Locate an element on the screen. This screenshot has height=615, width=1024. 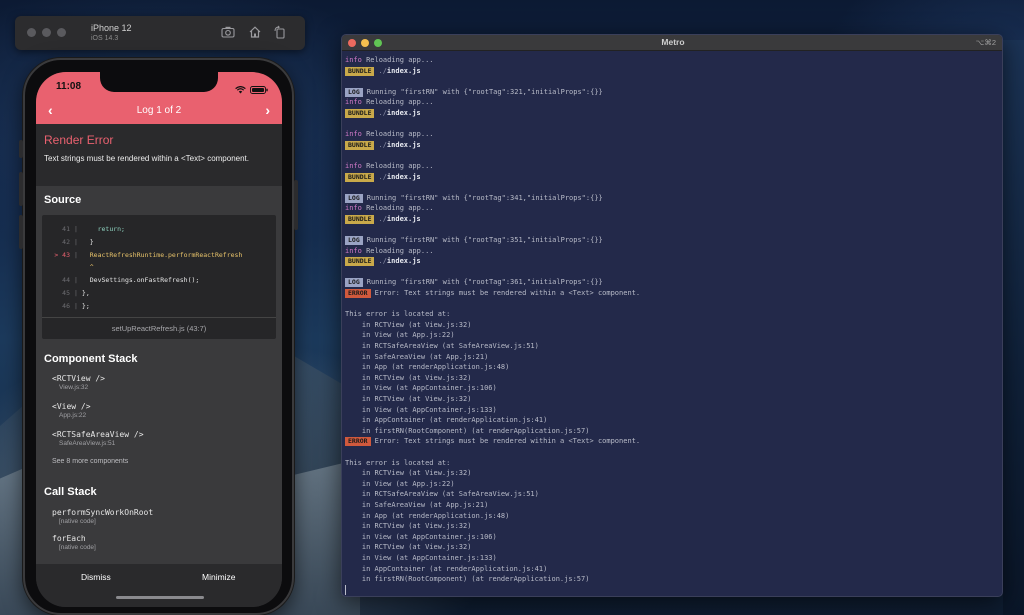
code-line: 45 |}, is located at coordinates (66, 293).